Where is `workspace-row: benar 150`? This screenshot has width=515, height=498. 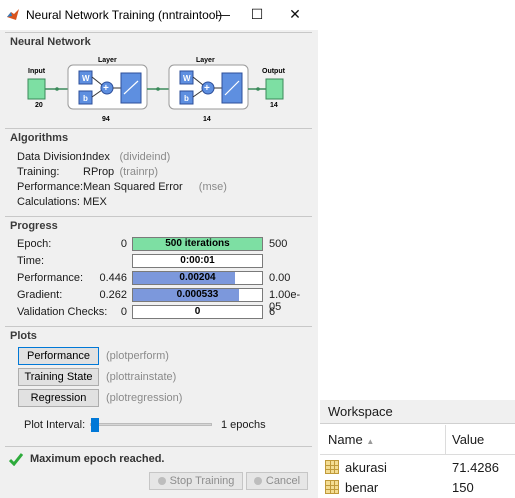
workspace-row: benar 150 is located at coordinates (417, 488).